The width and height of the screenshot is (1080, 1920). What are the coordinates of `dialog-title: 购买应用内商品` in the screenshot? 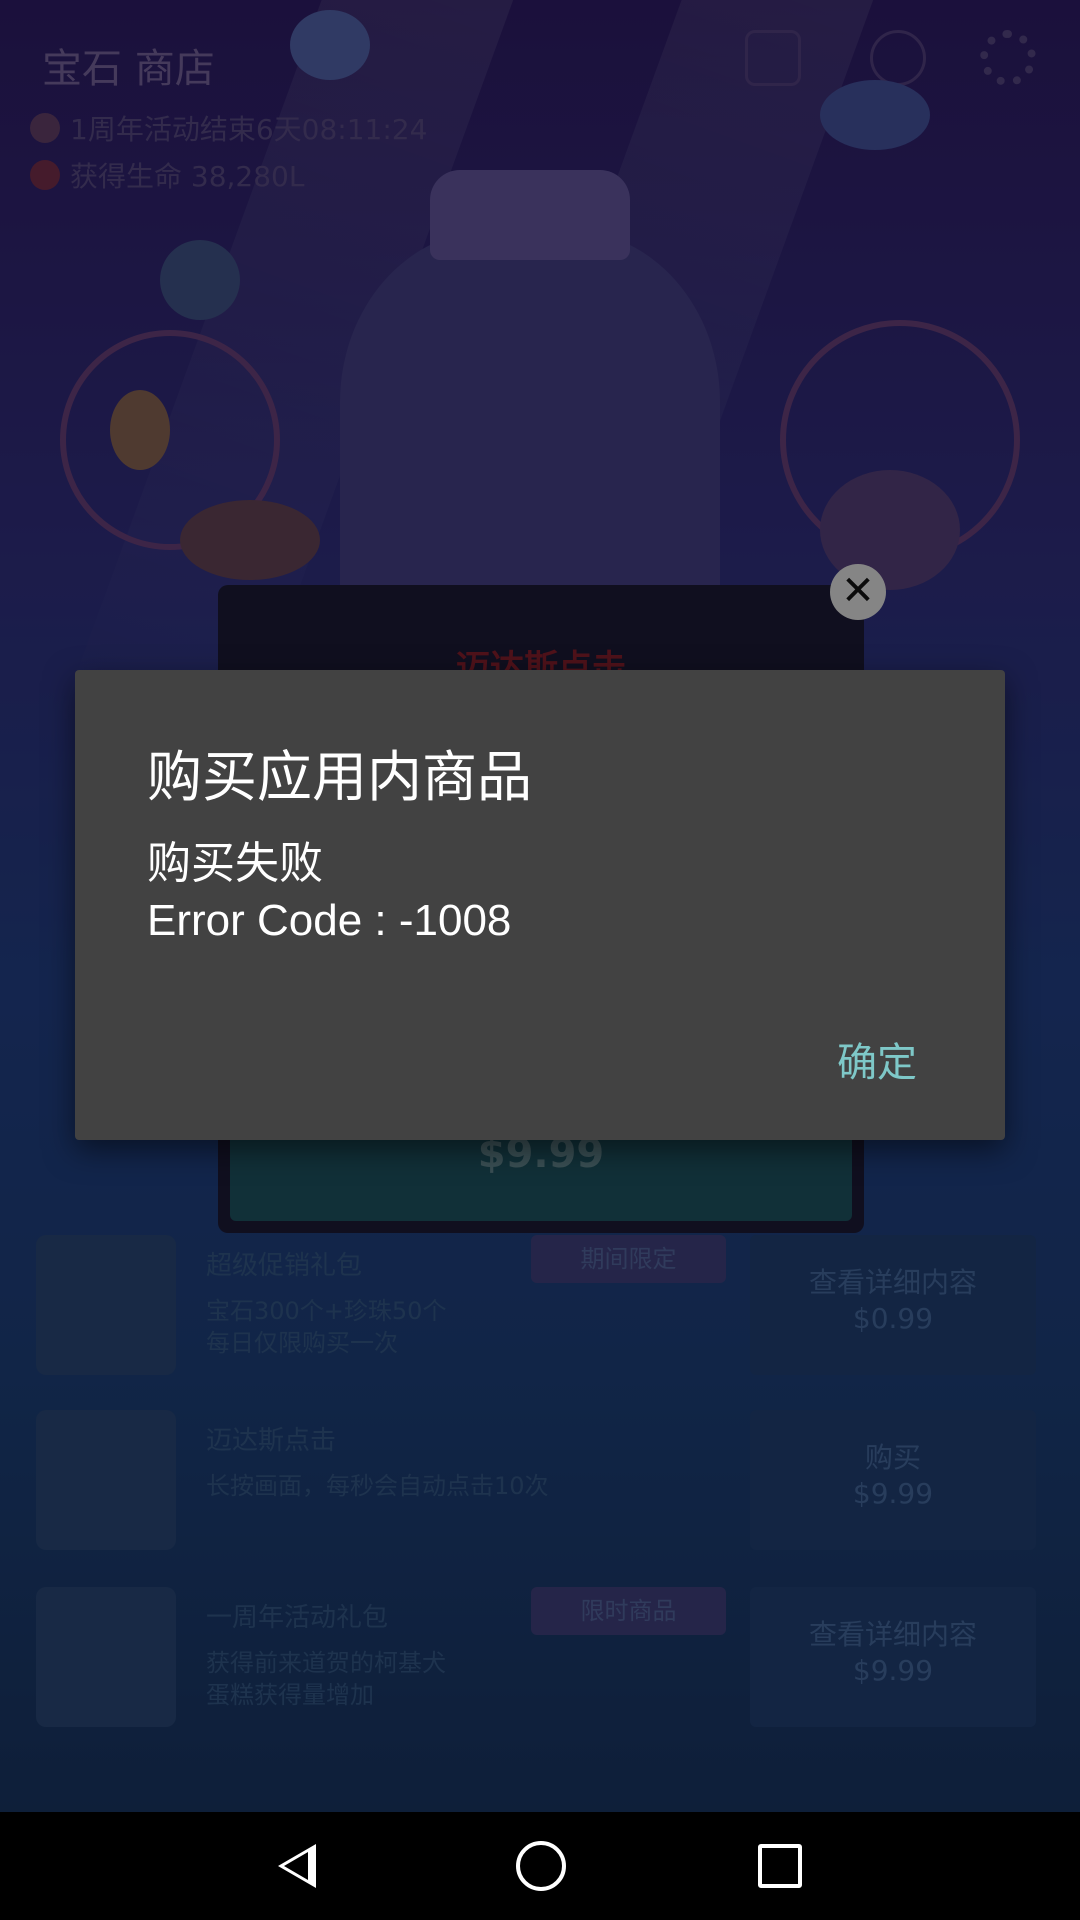 It's located at (340, 777).